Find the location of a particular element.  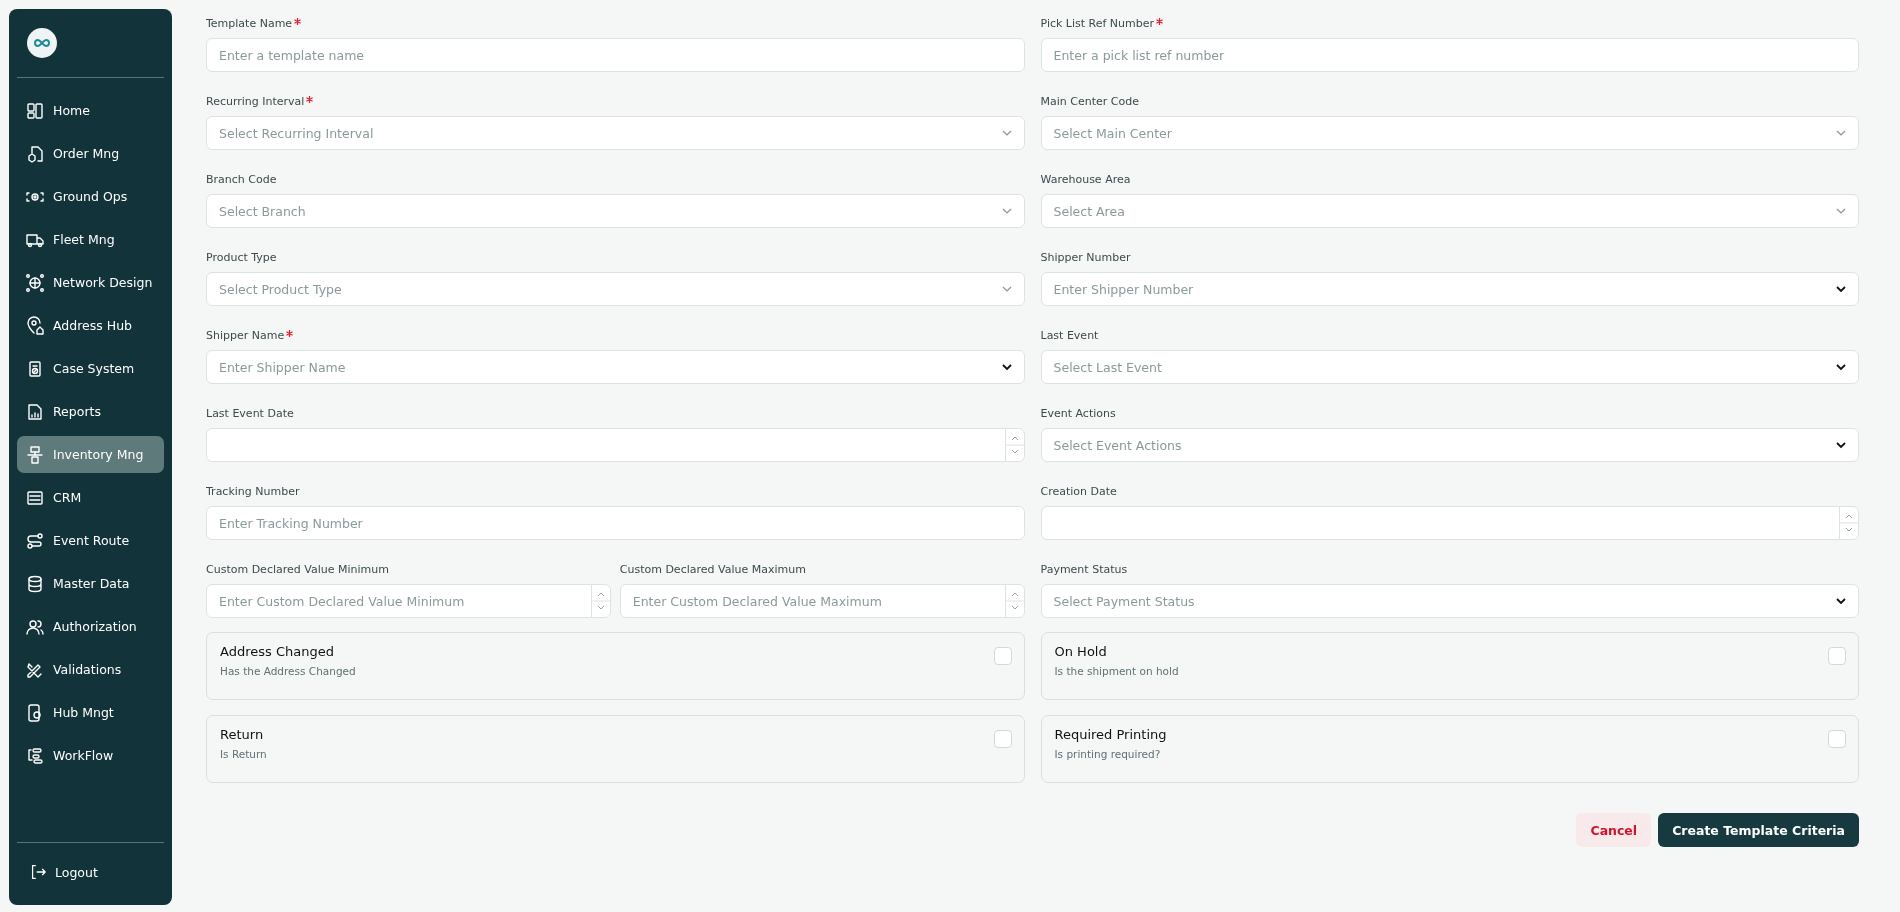

submit-button: Create Template Criteria is located at coordinates (1758, 830).